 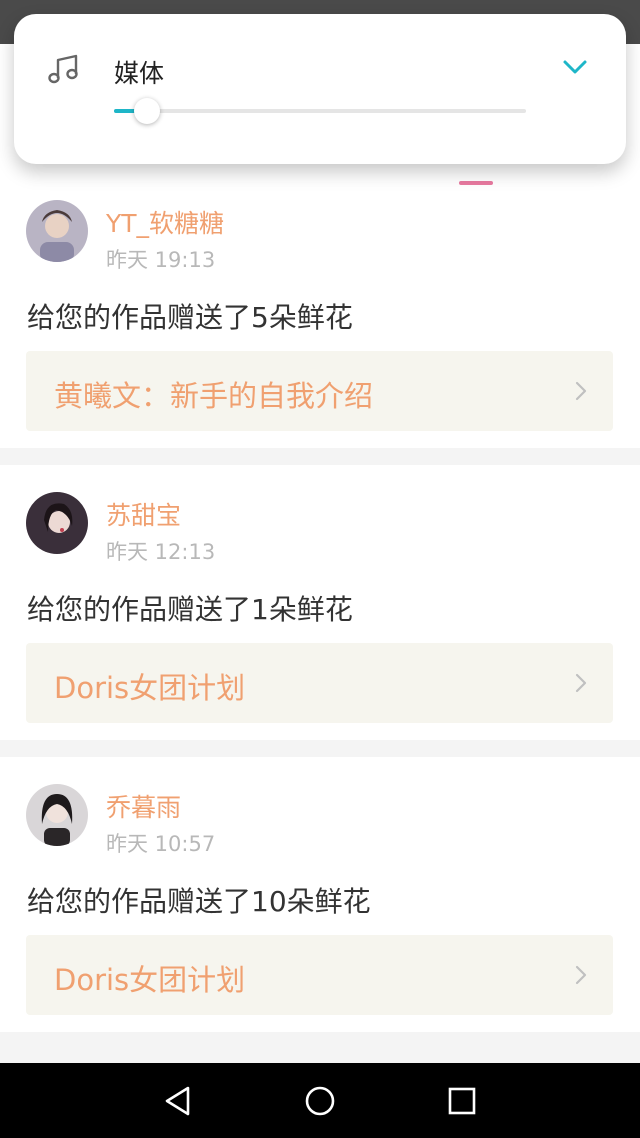 What do you see at coordinates (63, 69) in the screenshot?
I see `music-note-icon` at bounding box center [63, 69].